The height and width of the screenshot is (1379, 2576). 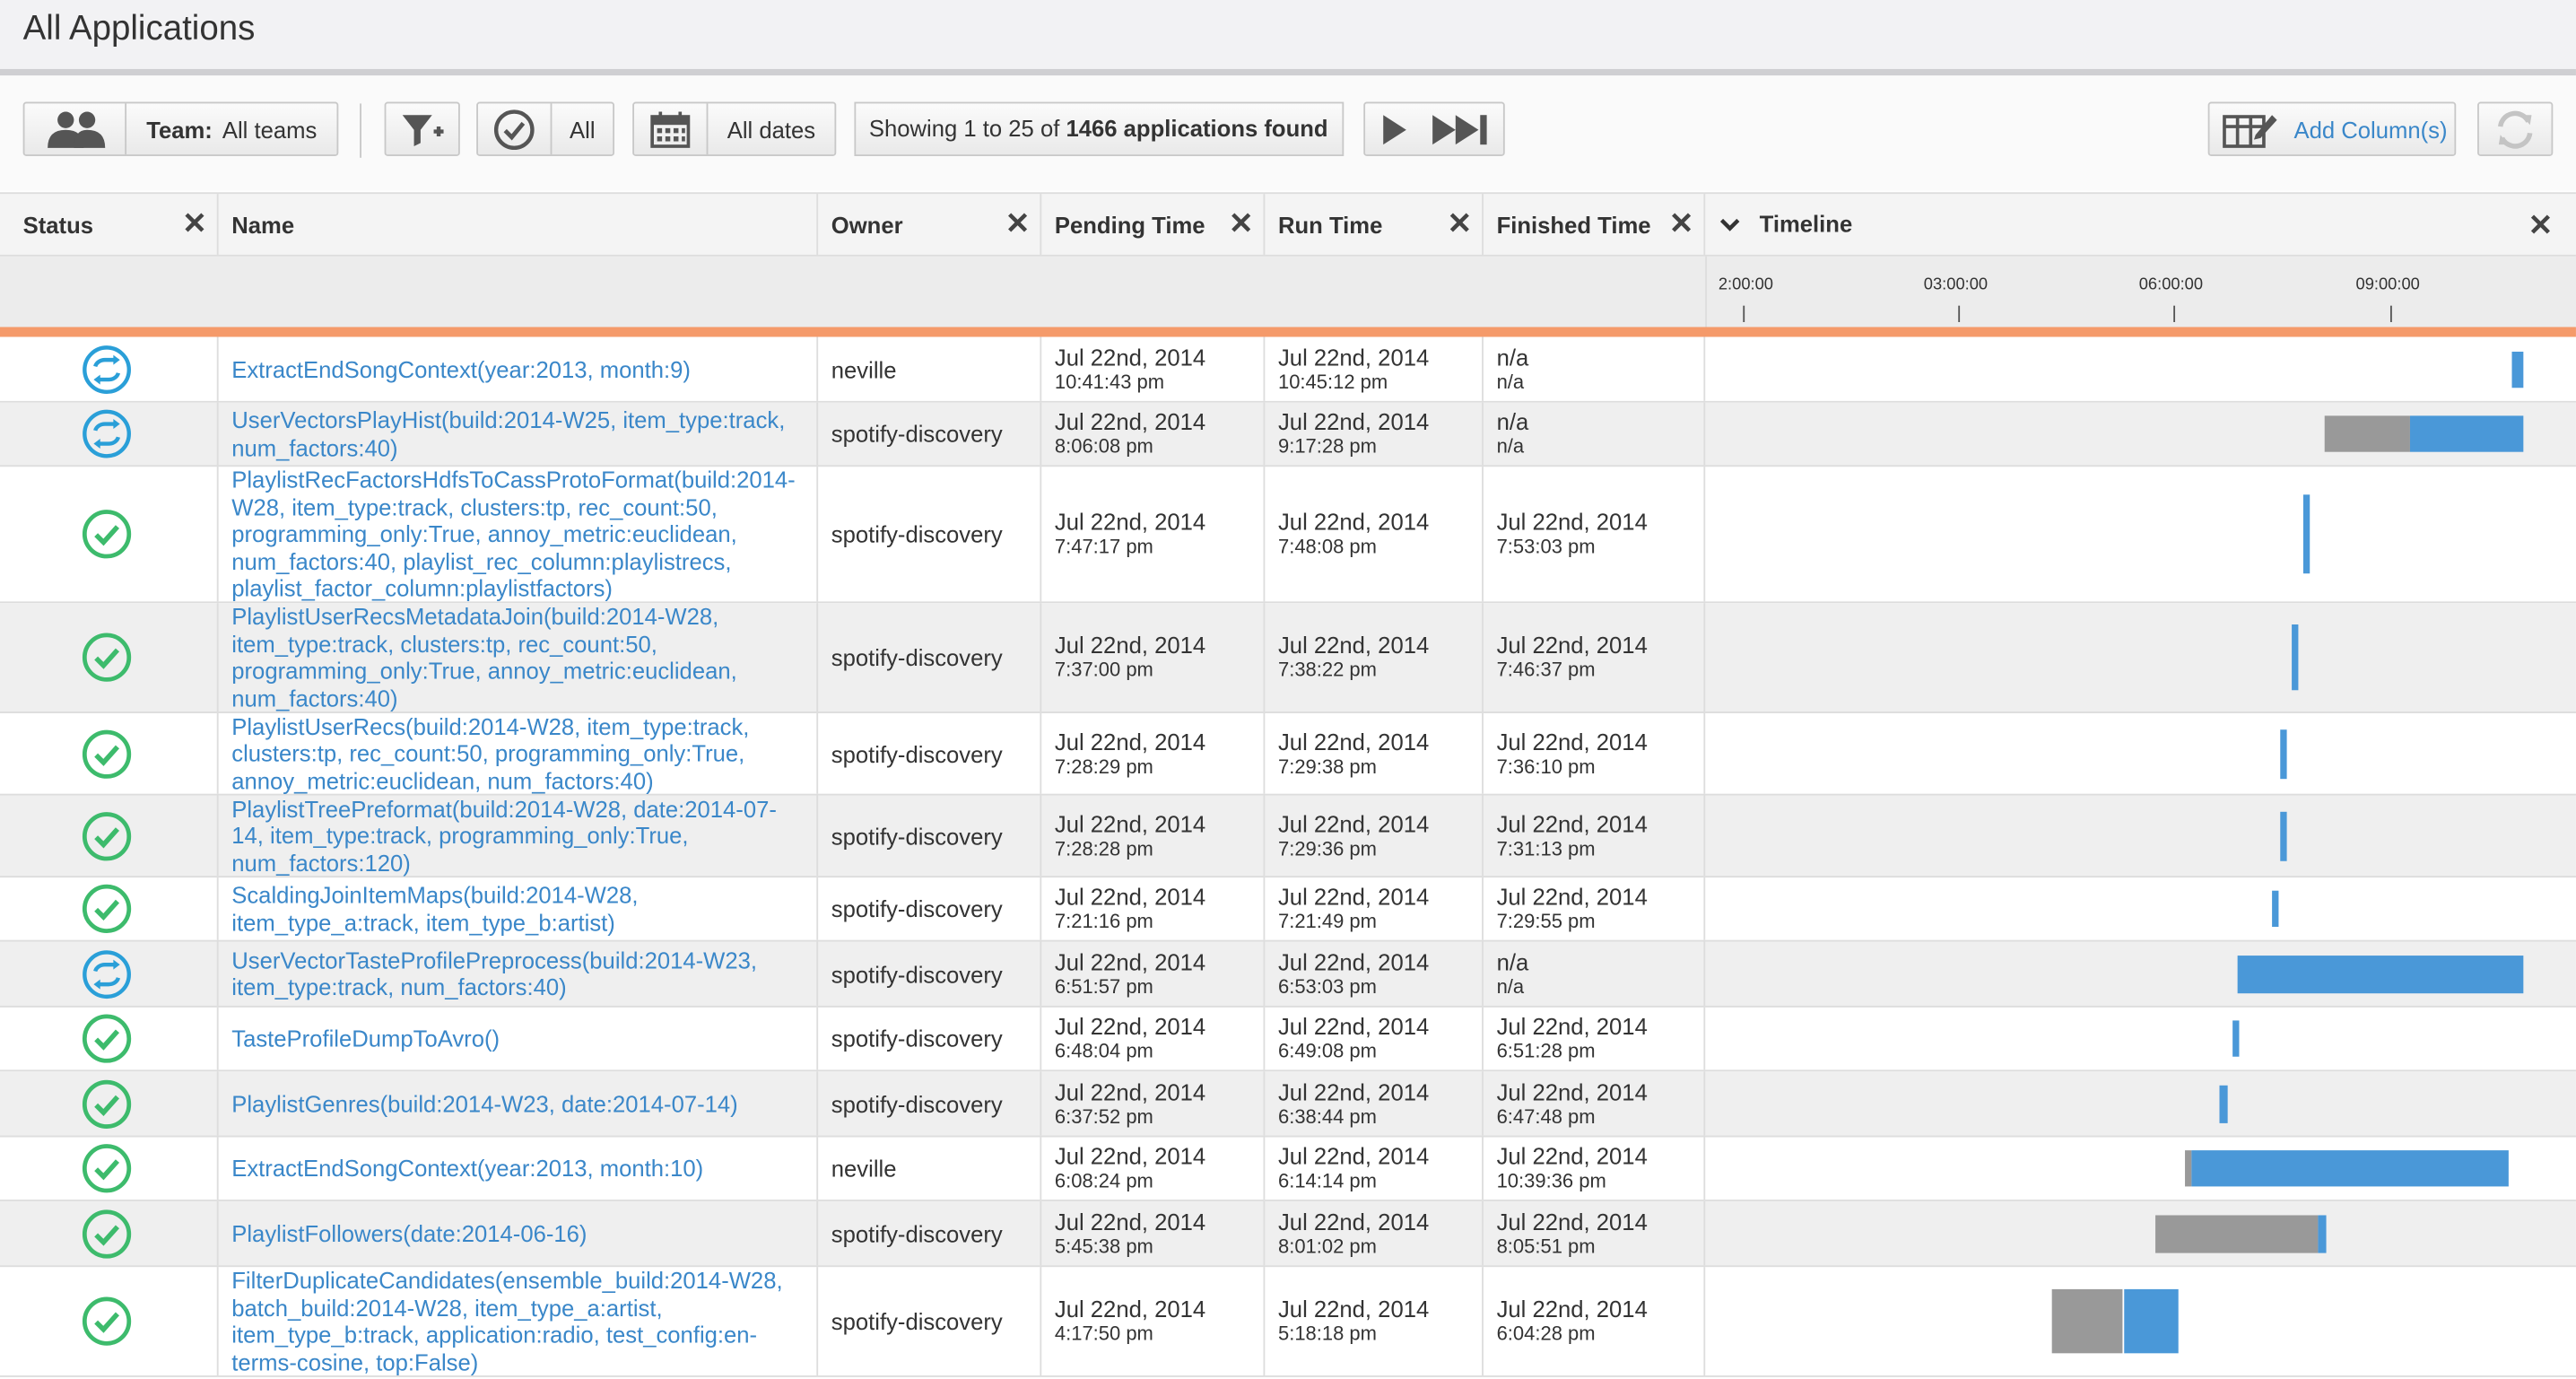 I want to click on column-header-run: Run Time ✕, so click(x=1374, y=224).